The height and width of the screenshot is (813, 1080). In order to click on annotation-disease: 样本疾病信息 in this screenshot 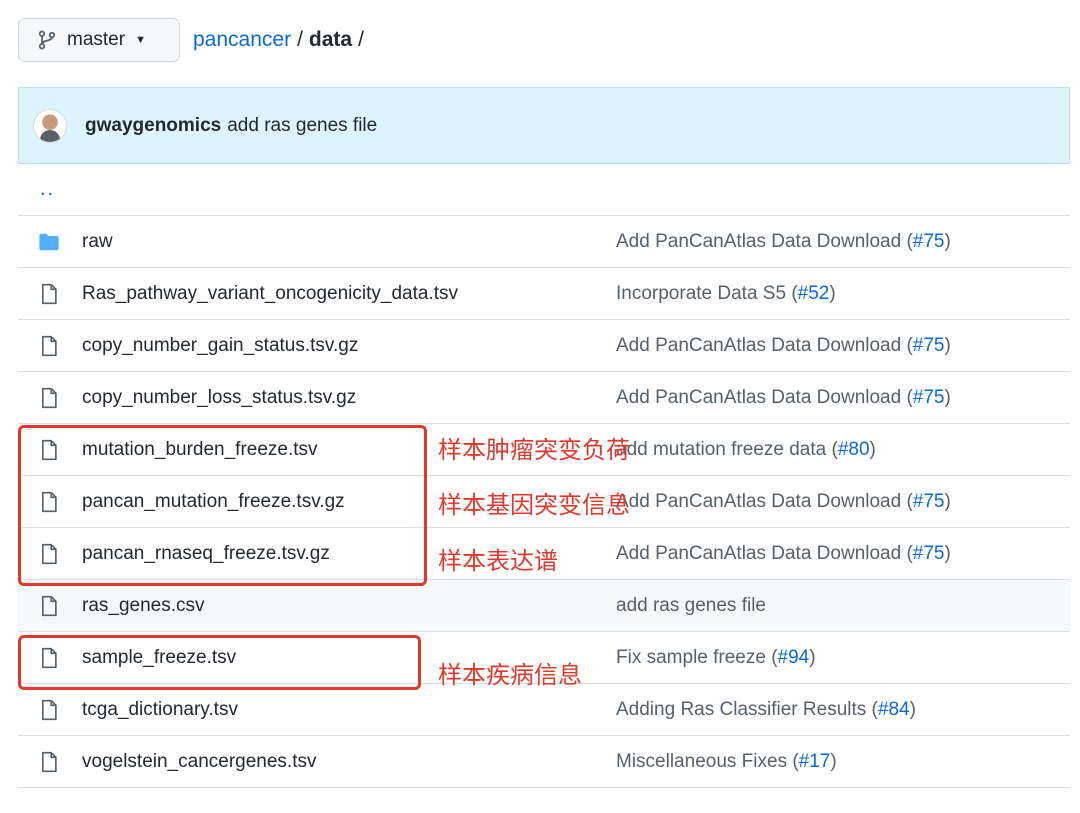, I will do `click(510, 675)`.